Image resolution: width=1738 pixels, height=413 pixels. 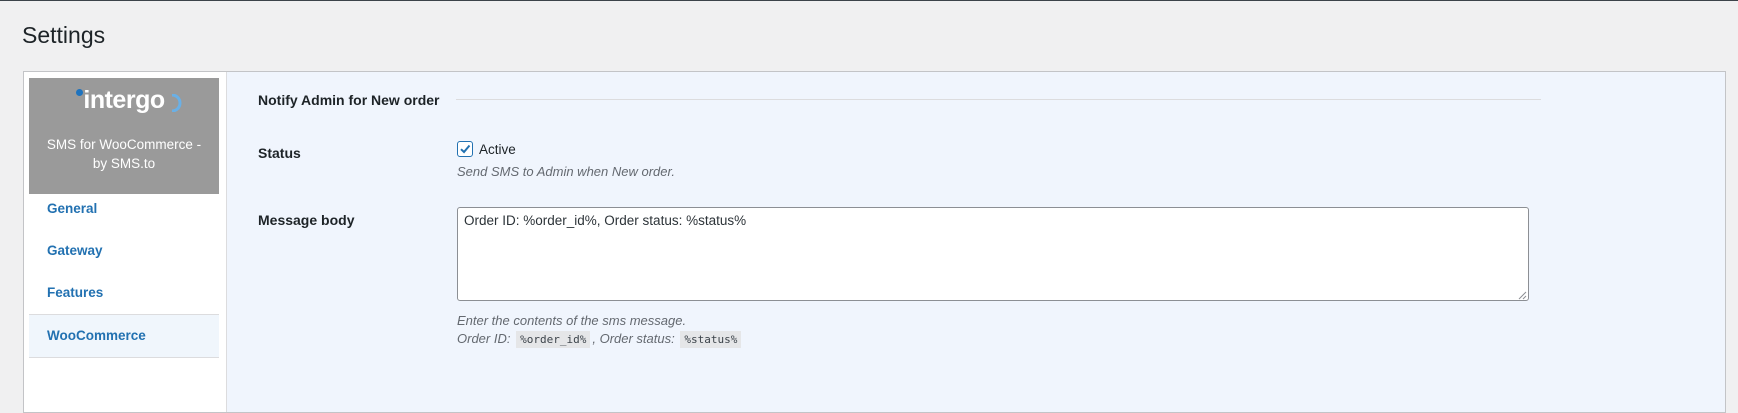 What do you see at coordinates (306, 220) in the screenshot?
I see `message-body-label: Message body` at bounding box center [306, 220].